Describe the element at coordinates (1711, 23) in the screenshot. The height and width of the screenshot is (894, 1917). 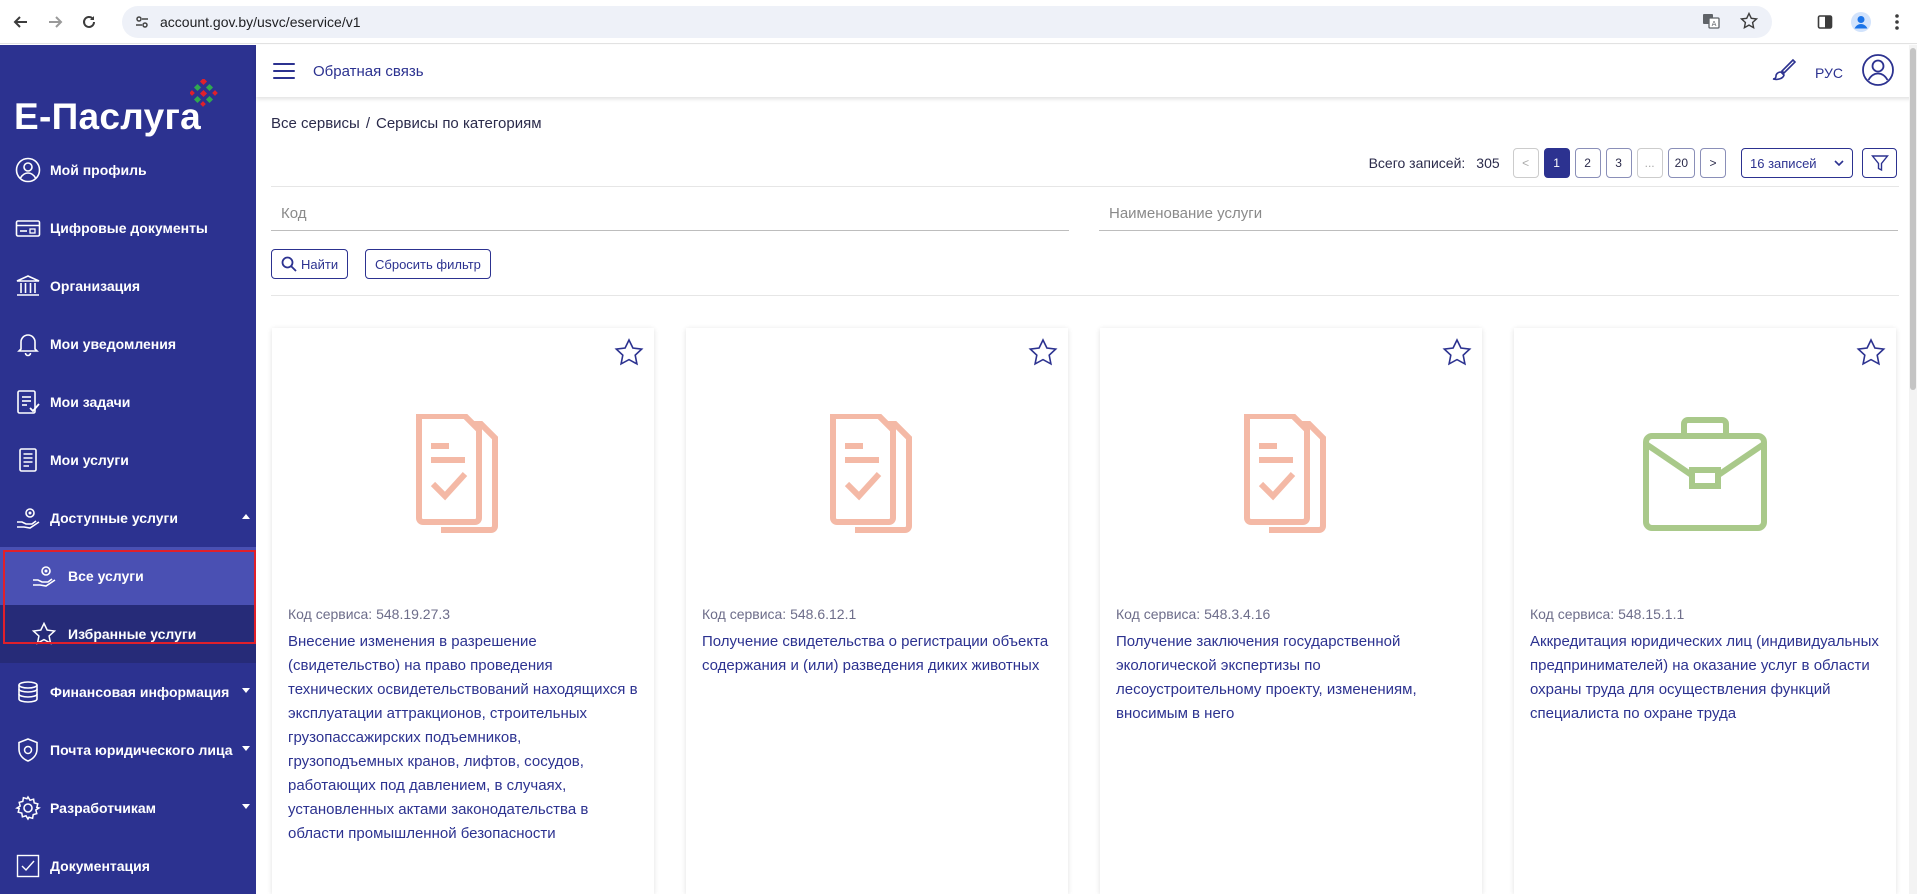
I see `translate-icon: A` at that location.